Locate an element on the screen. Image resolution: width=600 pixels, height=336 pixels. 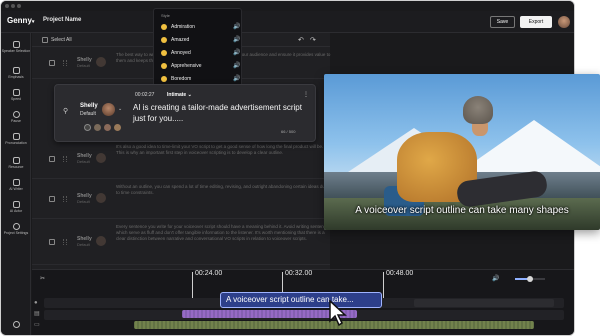
app-logo: Genny▾ is located at coordinates (20, 20).